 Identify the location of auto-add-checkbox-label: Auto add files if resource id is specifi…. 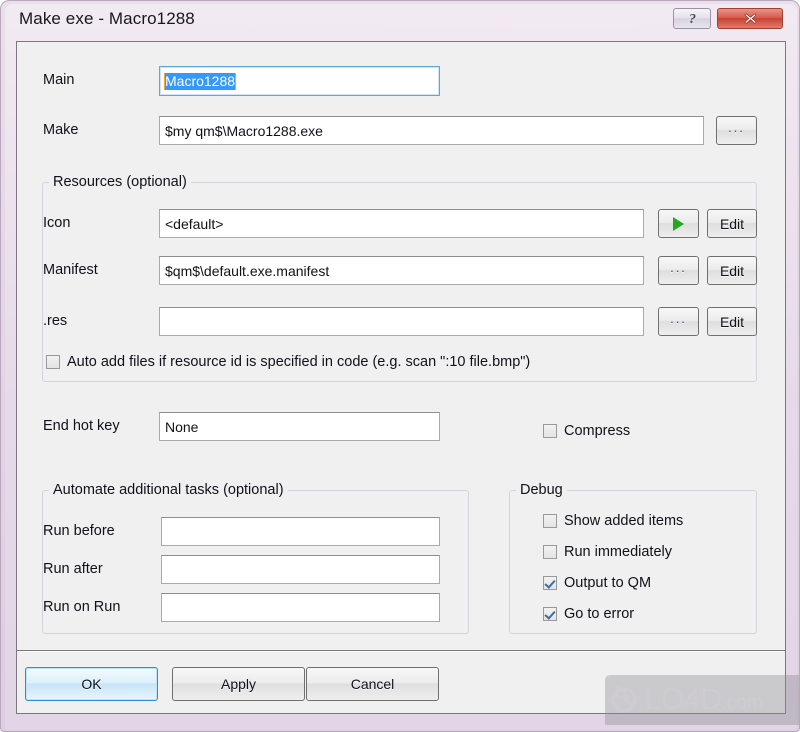
(299, 362).